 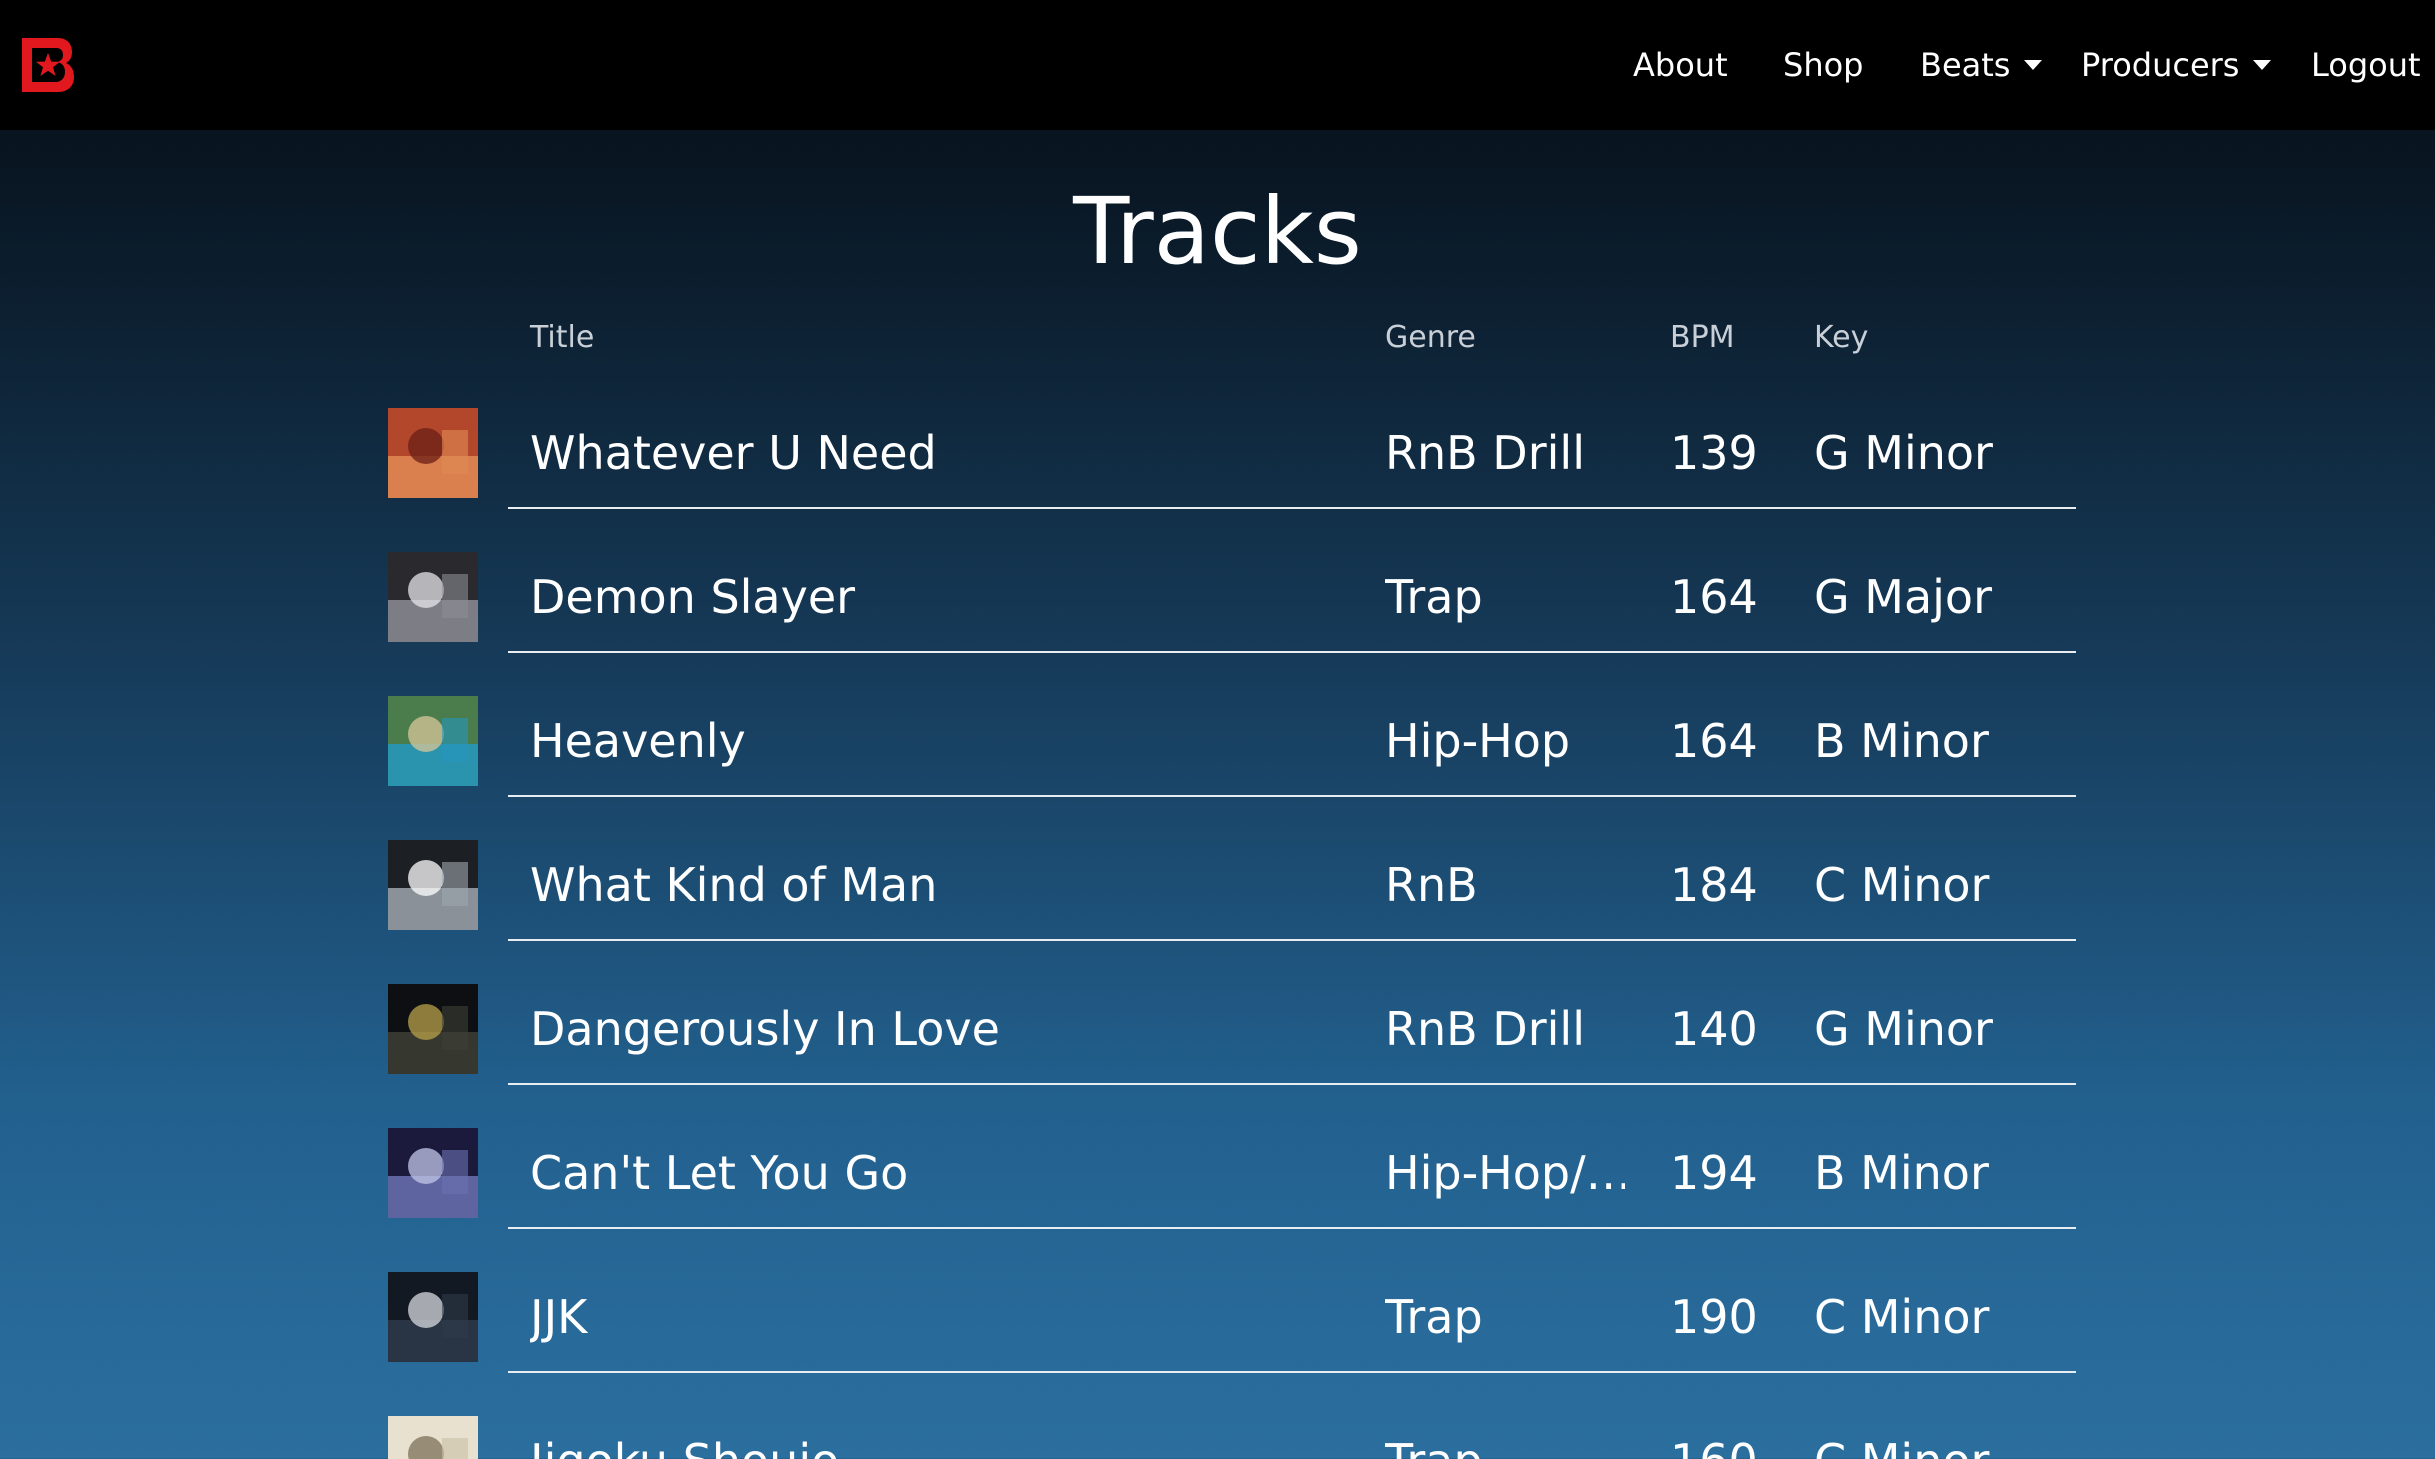 I want to click on column-header-bpm: BPM, so click(x=1702, y=337).